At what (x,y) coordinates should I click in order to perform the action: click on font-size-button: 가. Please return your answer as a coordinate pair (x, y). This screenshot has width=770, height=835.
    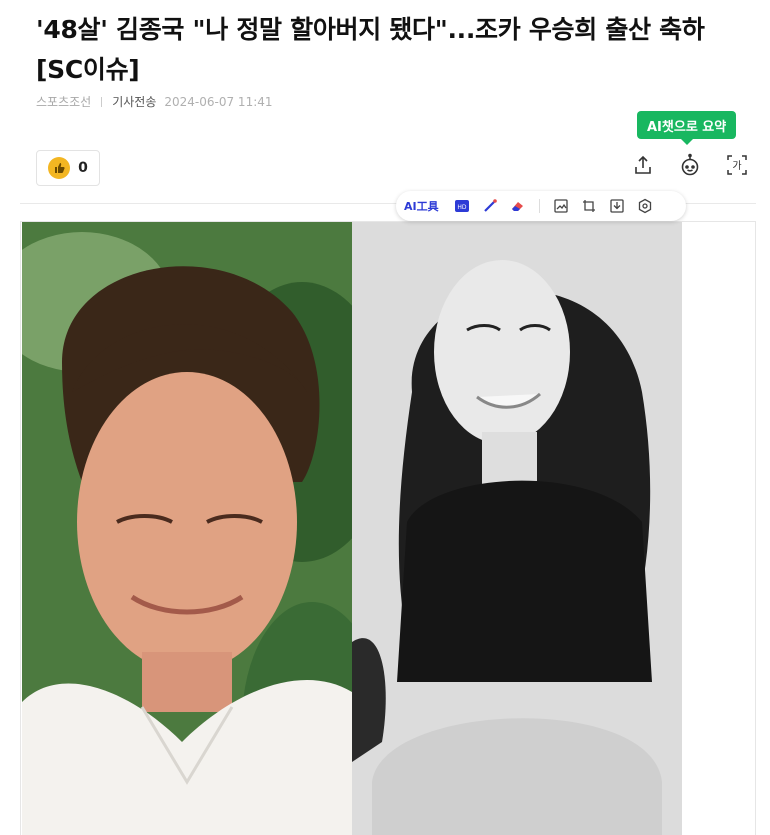
    Looking at the image, I should click on (737, 165).